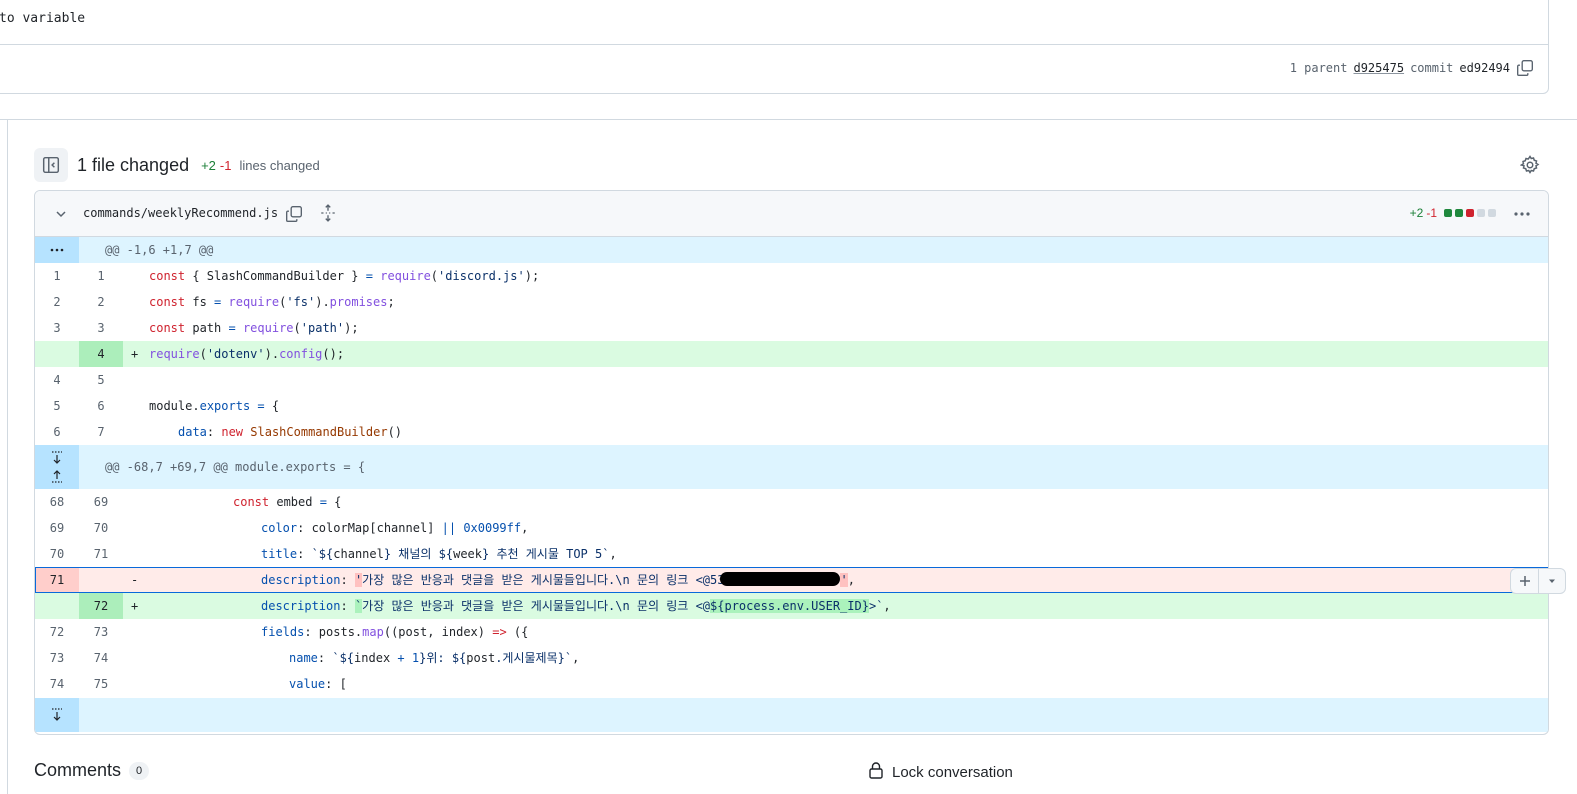 The image size is (1577, 794). I want to click on new-line-number: 2, so click(101, 302).